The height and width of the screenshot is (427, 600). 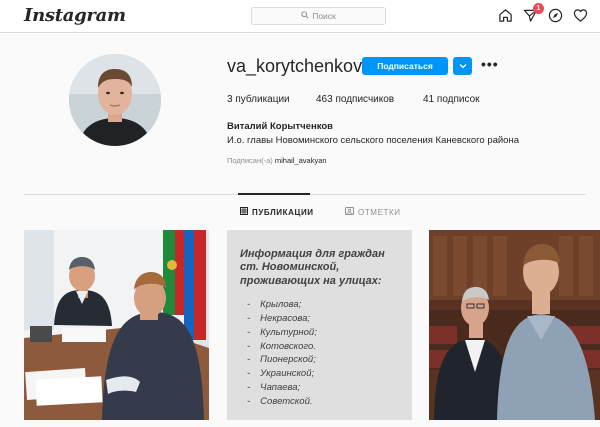 I want to click on activity-heart-icon, so click(x=580, y=15).